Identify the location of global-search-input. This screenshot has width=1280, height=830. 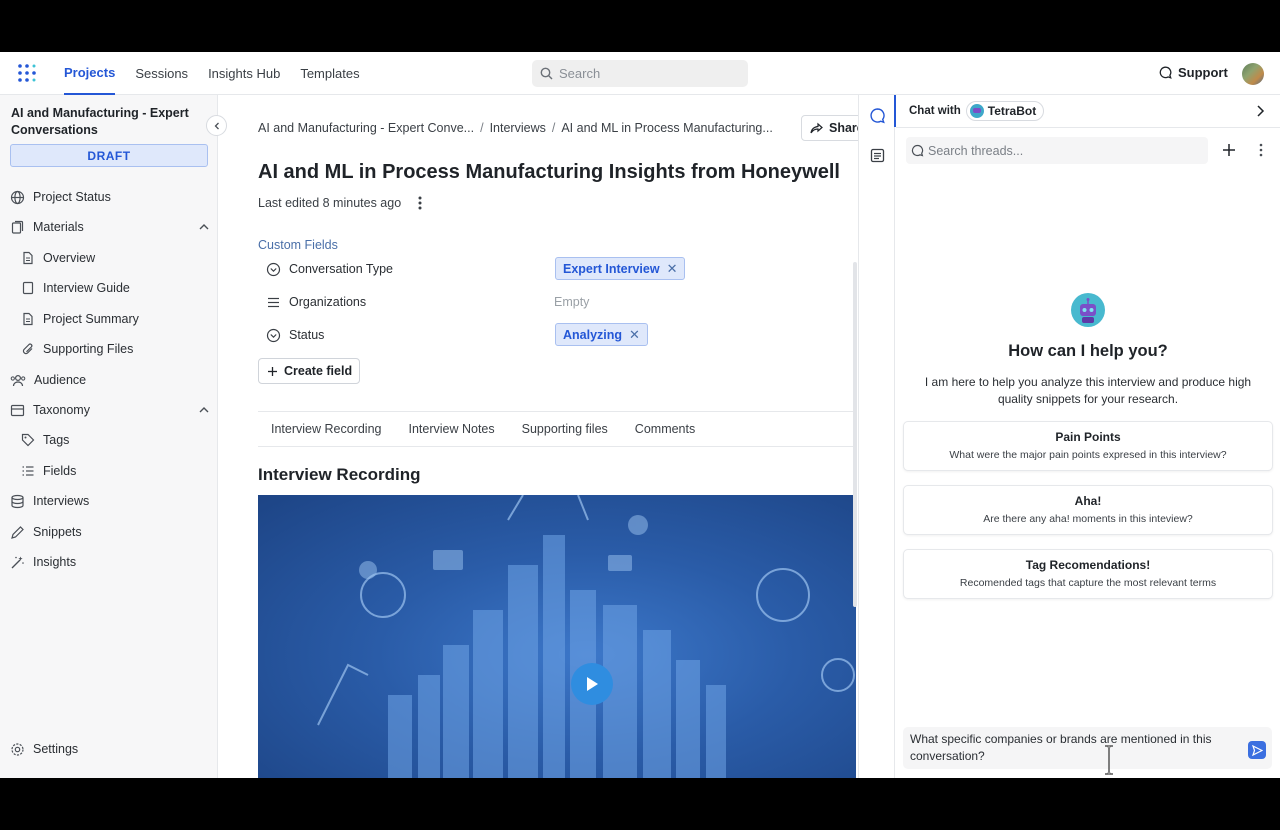
(649, 73).